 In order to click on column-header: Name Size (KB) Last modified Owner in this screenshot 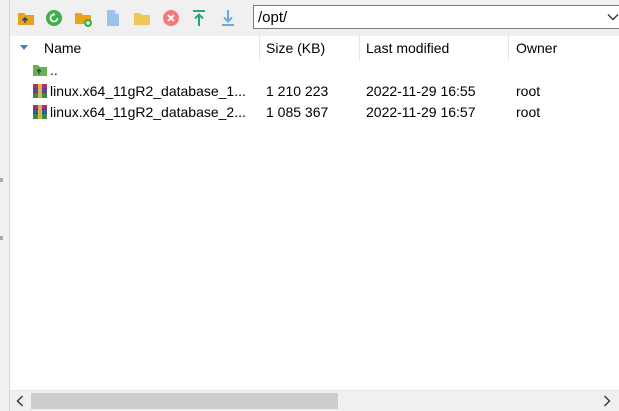, I will do `click(314, 48)`.